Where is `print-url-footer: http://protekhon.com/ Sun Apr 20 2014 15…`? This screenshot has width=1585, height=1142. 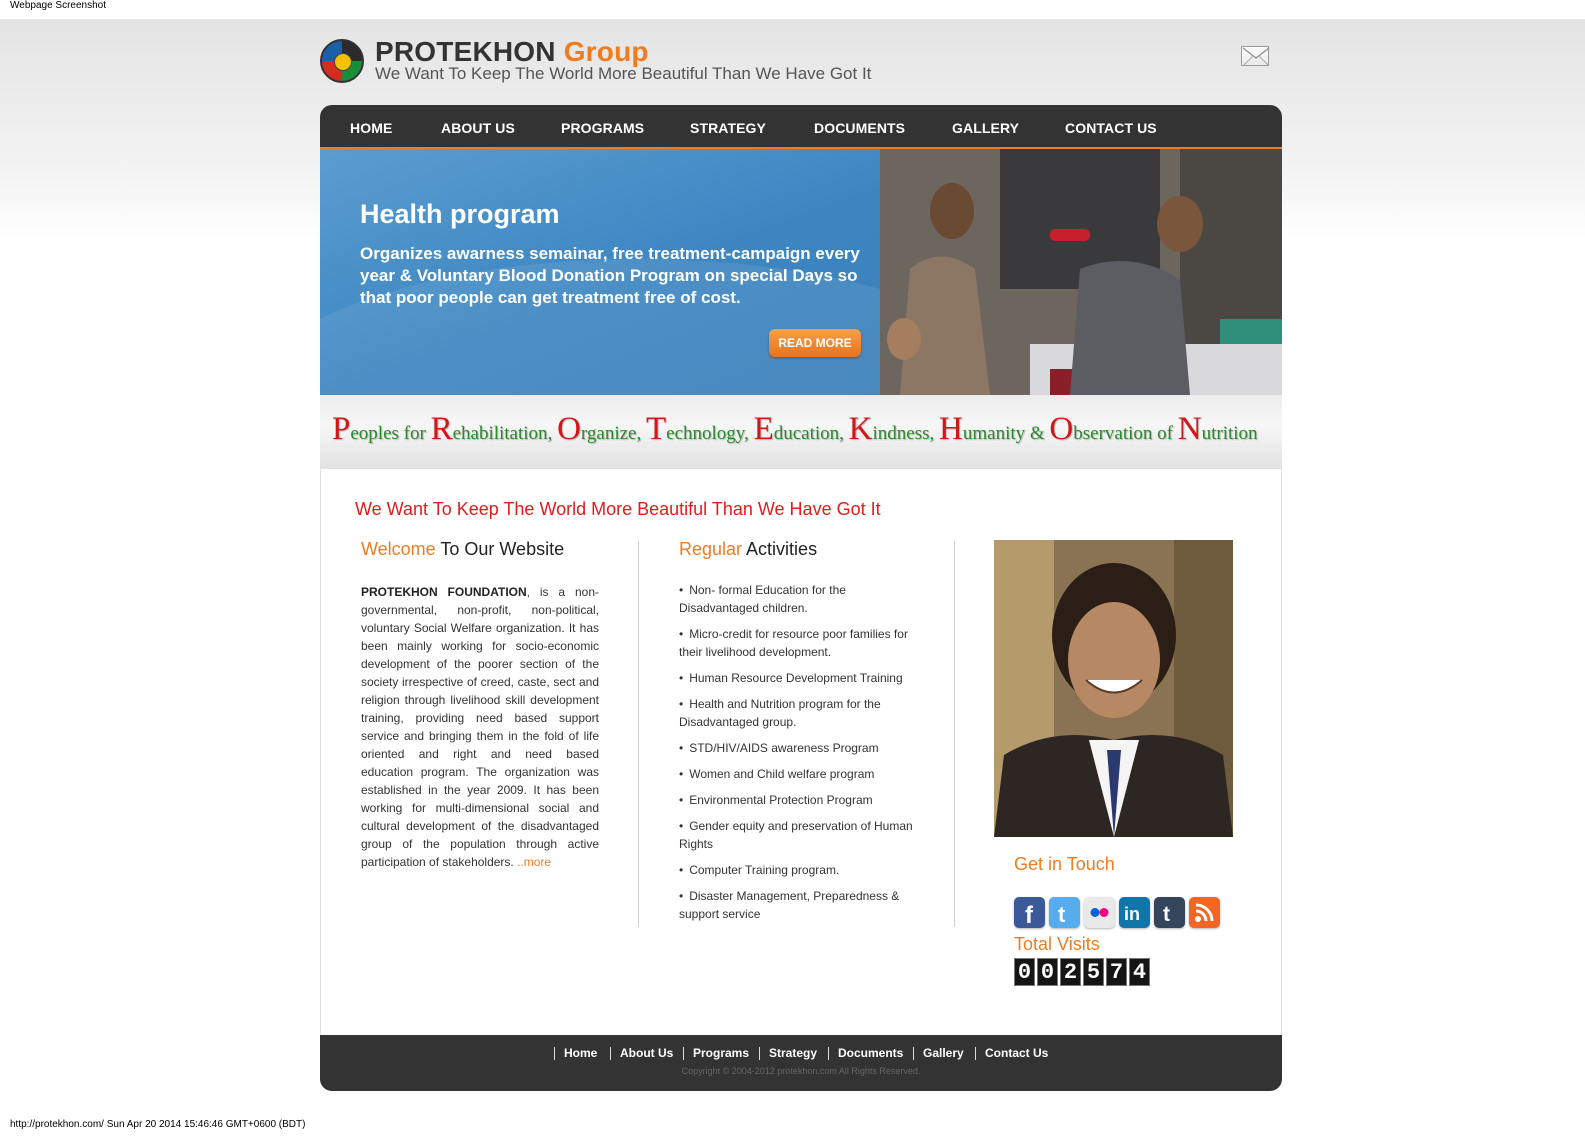 print-url-footer: http://protekhon.com/ Sun Apr 20 2014 15… is located at coordinates (158, 1124).